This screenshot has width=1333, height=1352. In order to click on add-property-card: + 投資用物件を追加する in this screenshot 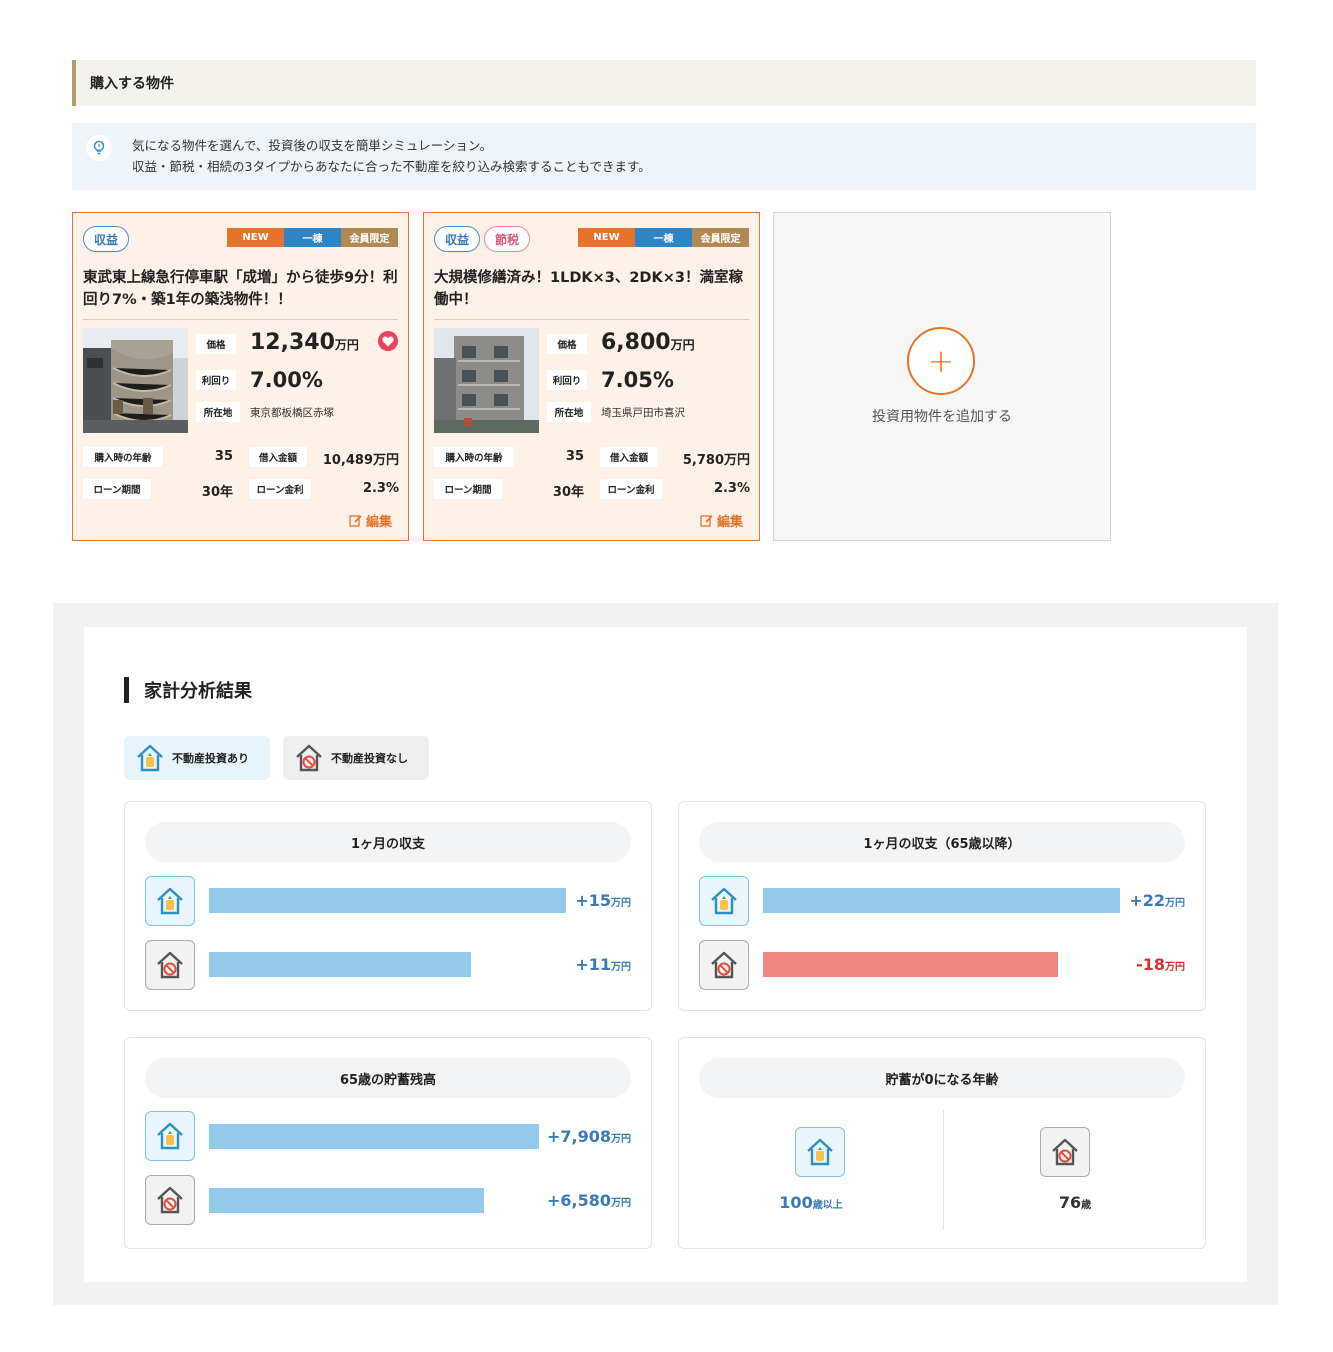, I will do `click(942, 376)`.